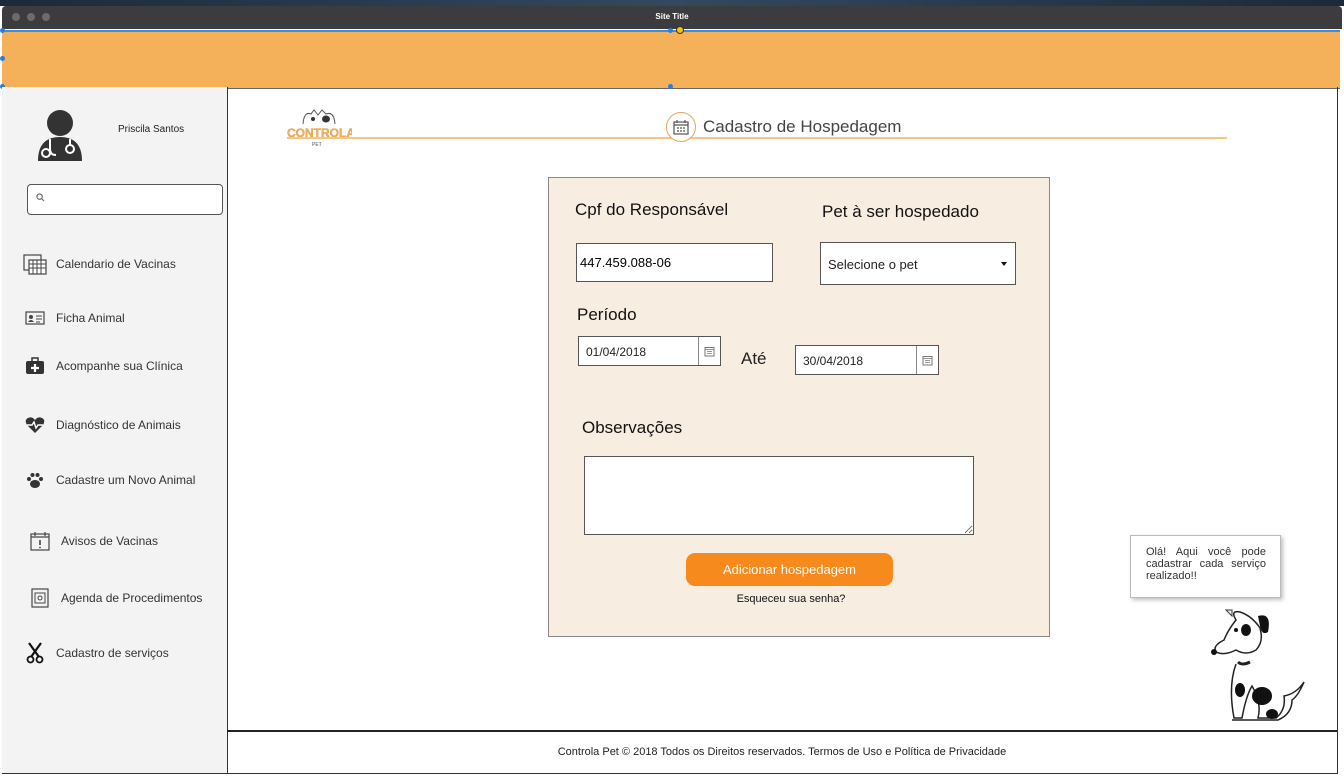 Image resolution: width=1344 pixels, height=776 pixels. Describe the element at coordinates (90, 318) in the screenshot. I see `sidebar-item-label: Ficha Animal` at that location.